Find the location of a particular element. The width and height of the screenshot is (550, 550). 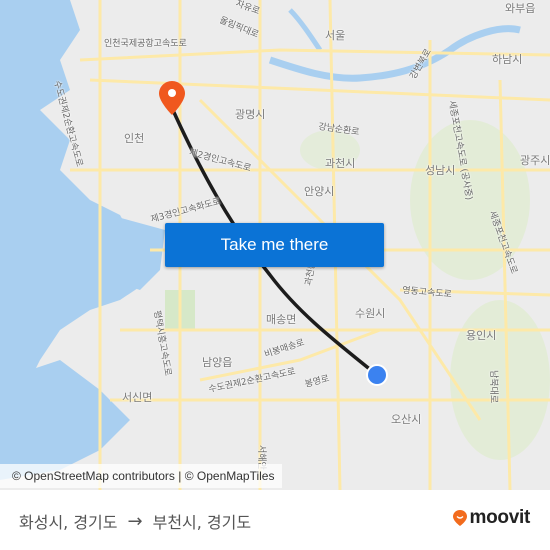

destination-name: 부천시, 경기도 is located at coordinates (202, 522).